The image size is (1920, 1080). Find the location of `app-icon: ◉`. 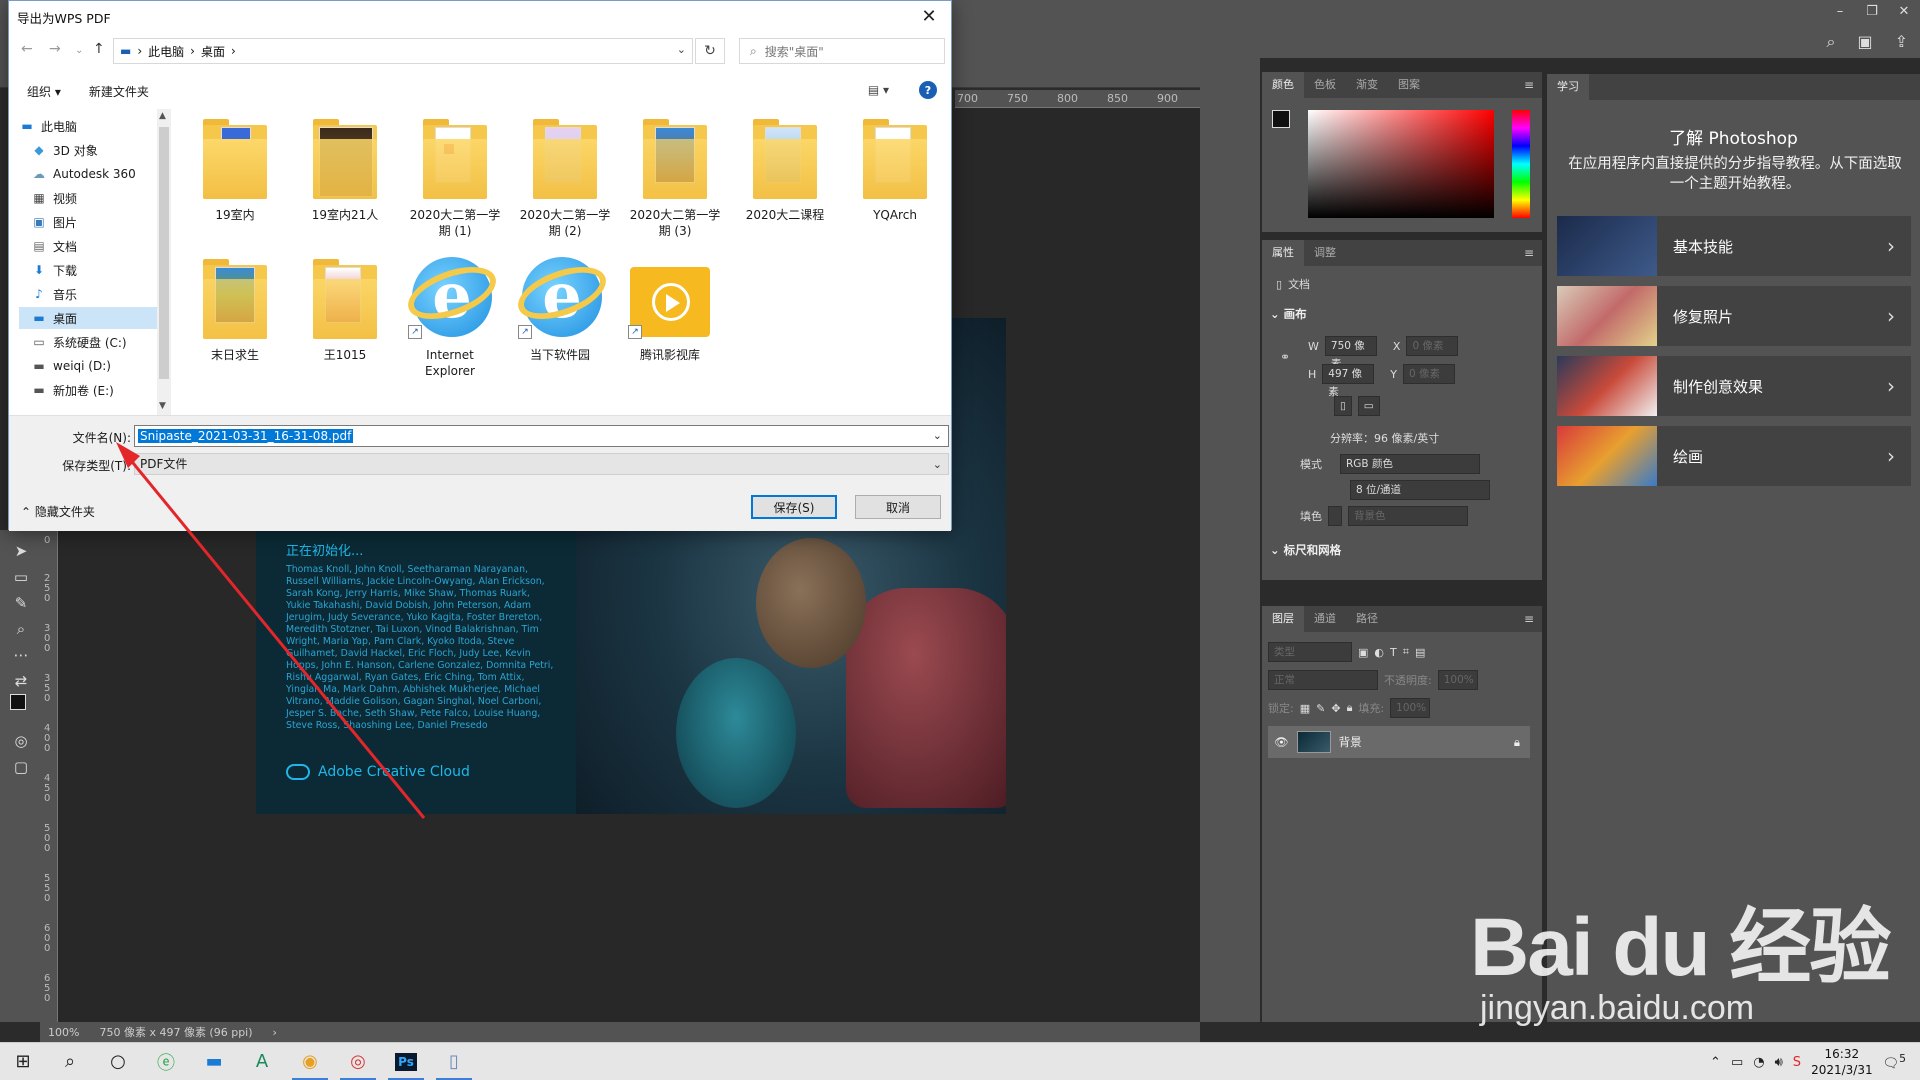

app-icon: ◉ is located at coordinates (310, 1061).